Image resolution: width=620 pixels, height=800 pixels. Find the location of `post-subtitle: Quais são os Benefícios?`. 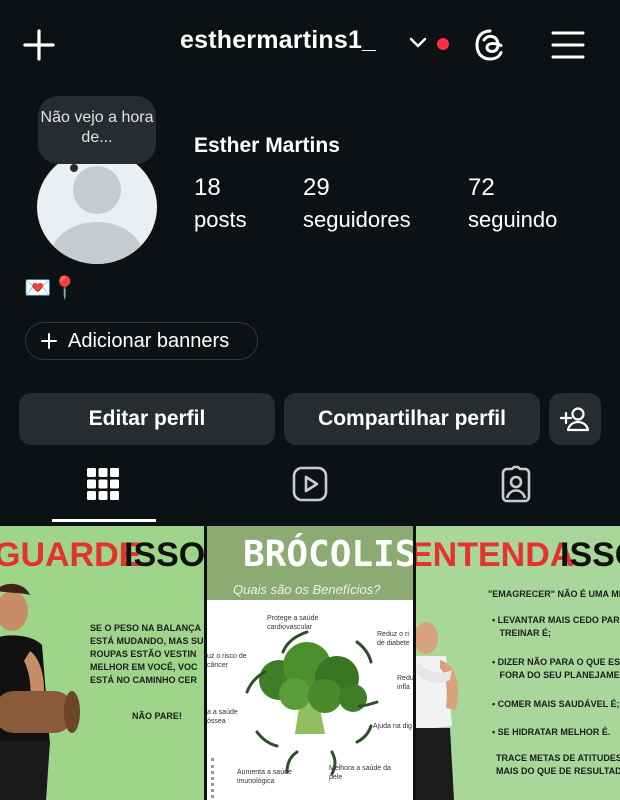

post-subtitle: Quais são os Benefícios? is located at coordinates (307, 589).